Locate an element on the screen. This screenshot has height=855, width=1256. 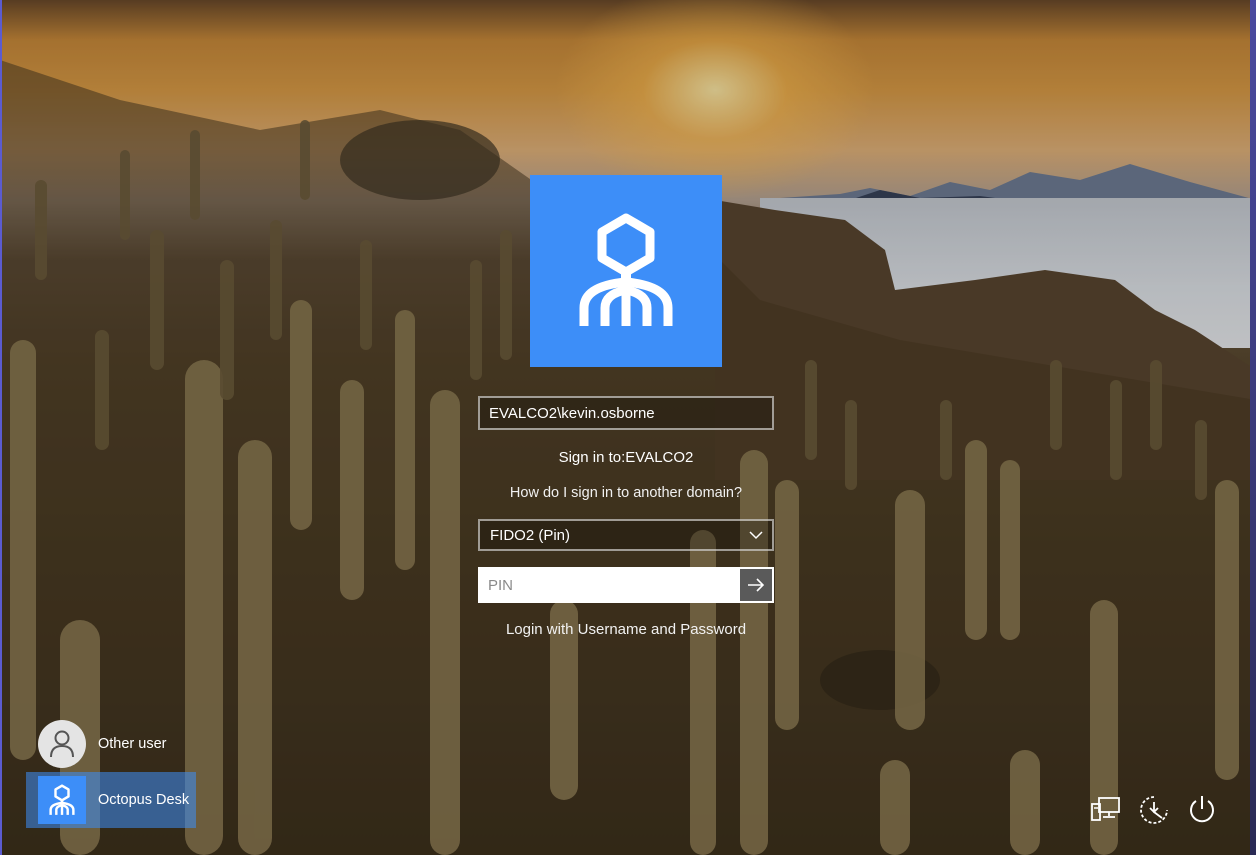
window-edge-right is located at coordinates (1253, 427).